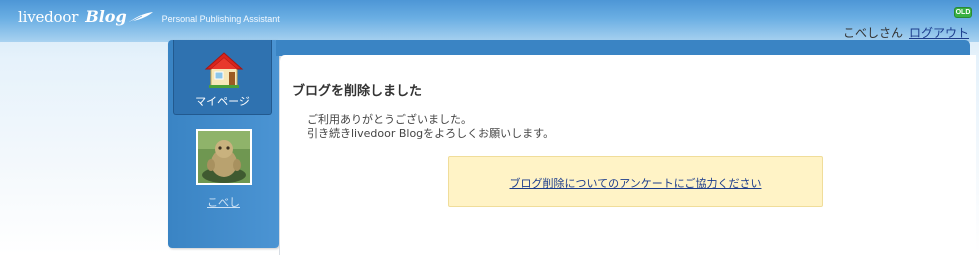 This screenshot has width=979, height=255. I want to click on house-icon, so click(224, 70).